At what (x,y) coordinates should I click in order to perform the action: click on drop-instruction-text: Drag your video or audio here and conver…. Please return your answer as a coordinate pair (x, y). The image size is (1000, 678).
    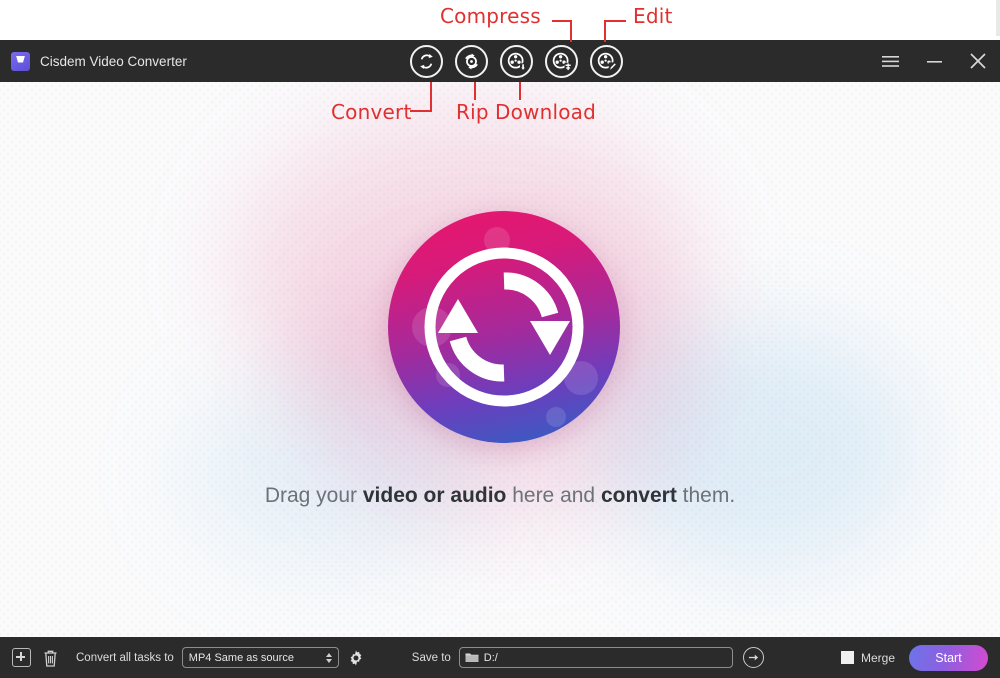
    Looking at the image, I should click on (500, 496).